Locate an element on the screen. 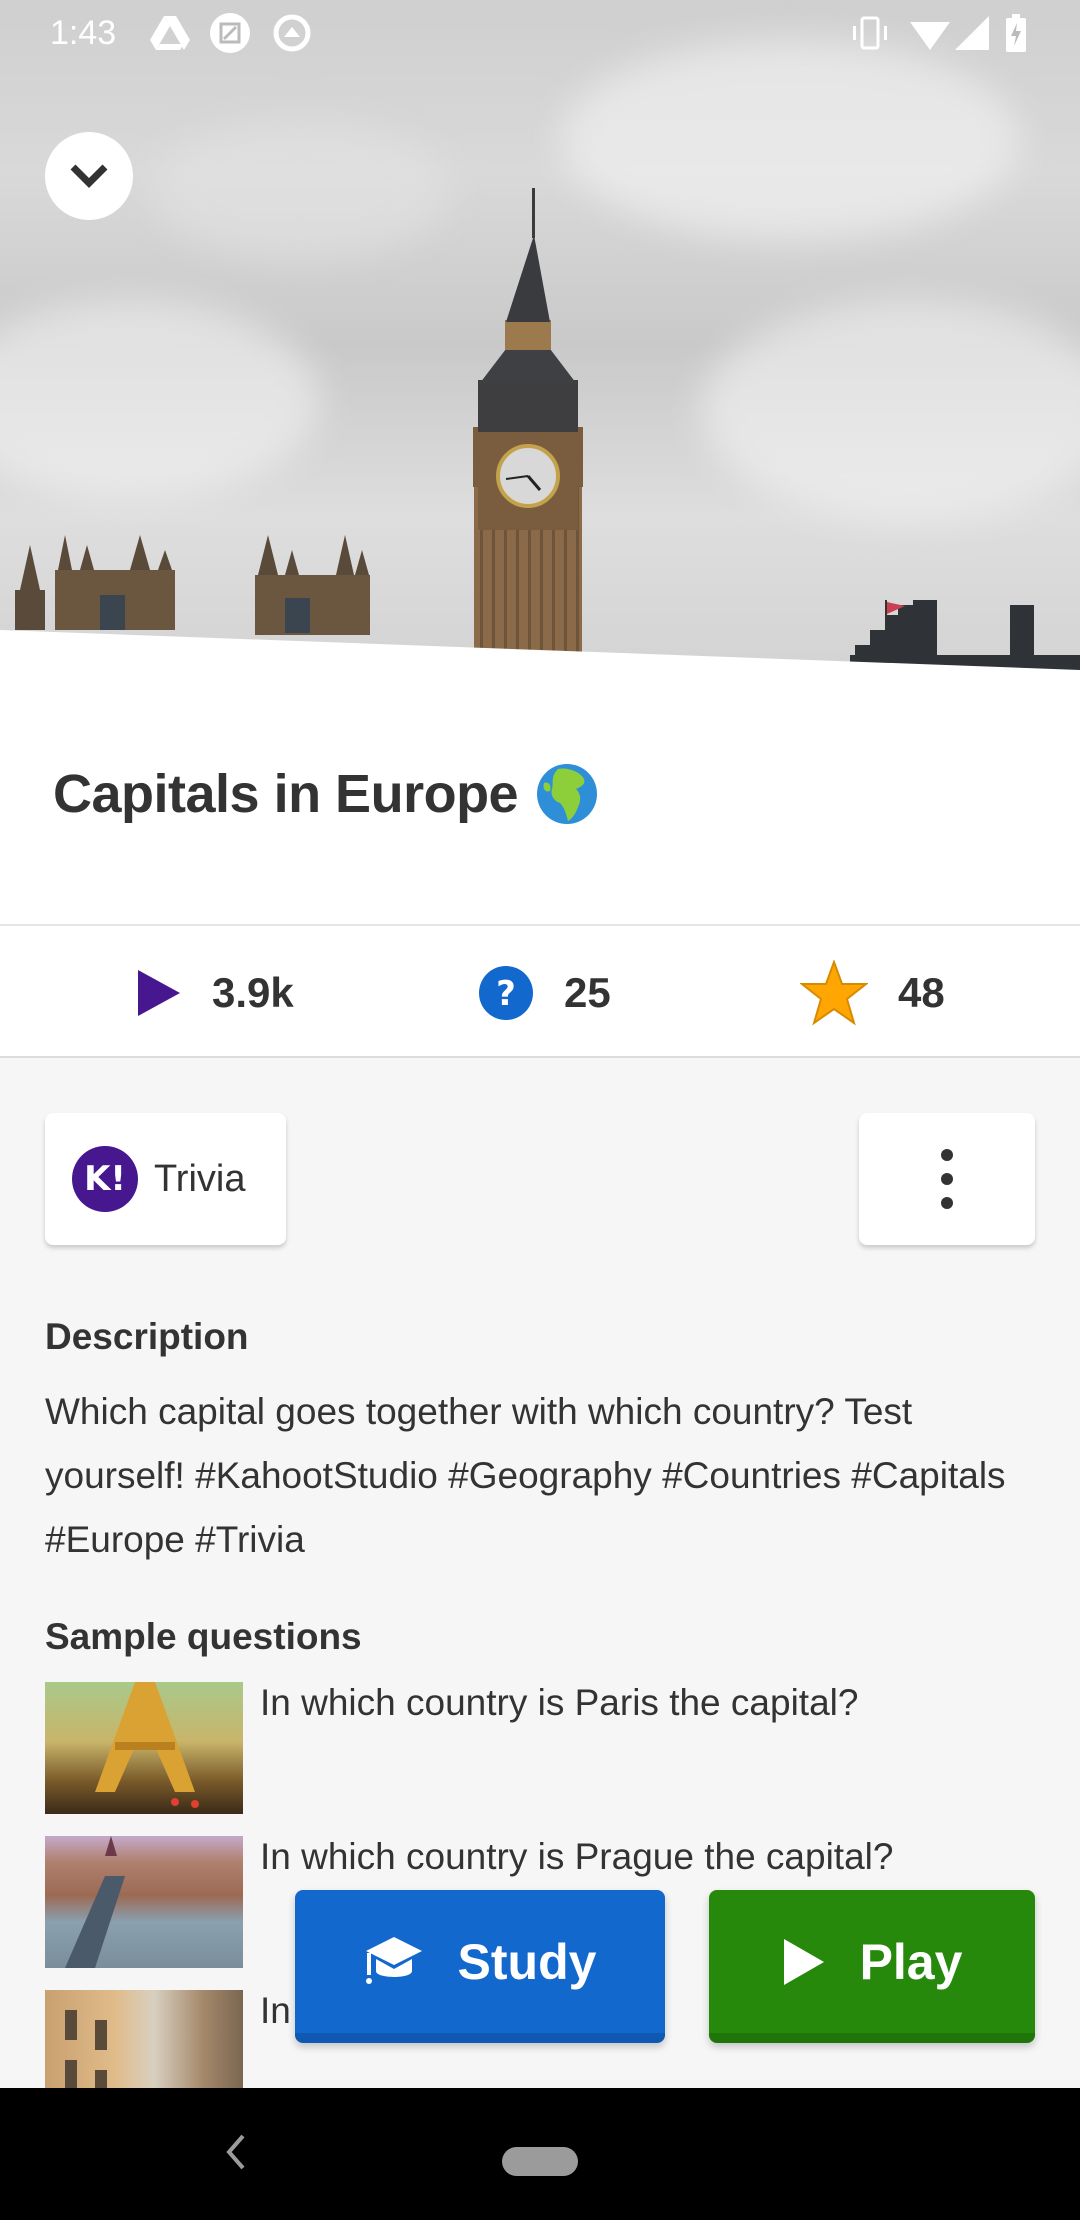 The height and width of the screenshot is (2220, 1080). plays-count: 3.9k is located at coordinates (253, 992).